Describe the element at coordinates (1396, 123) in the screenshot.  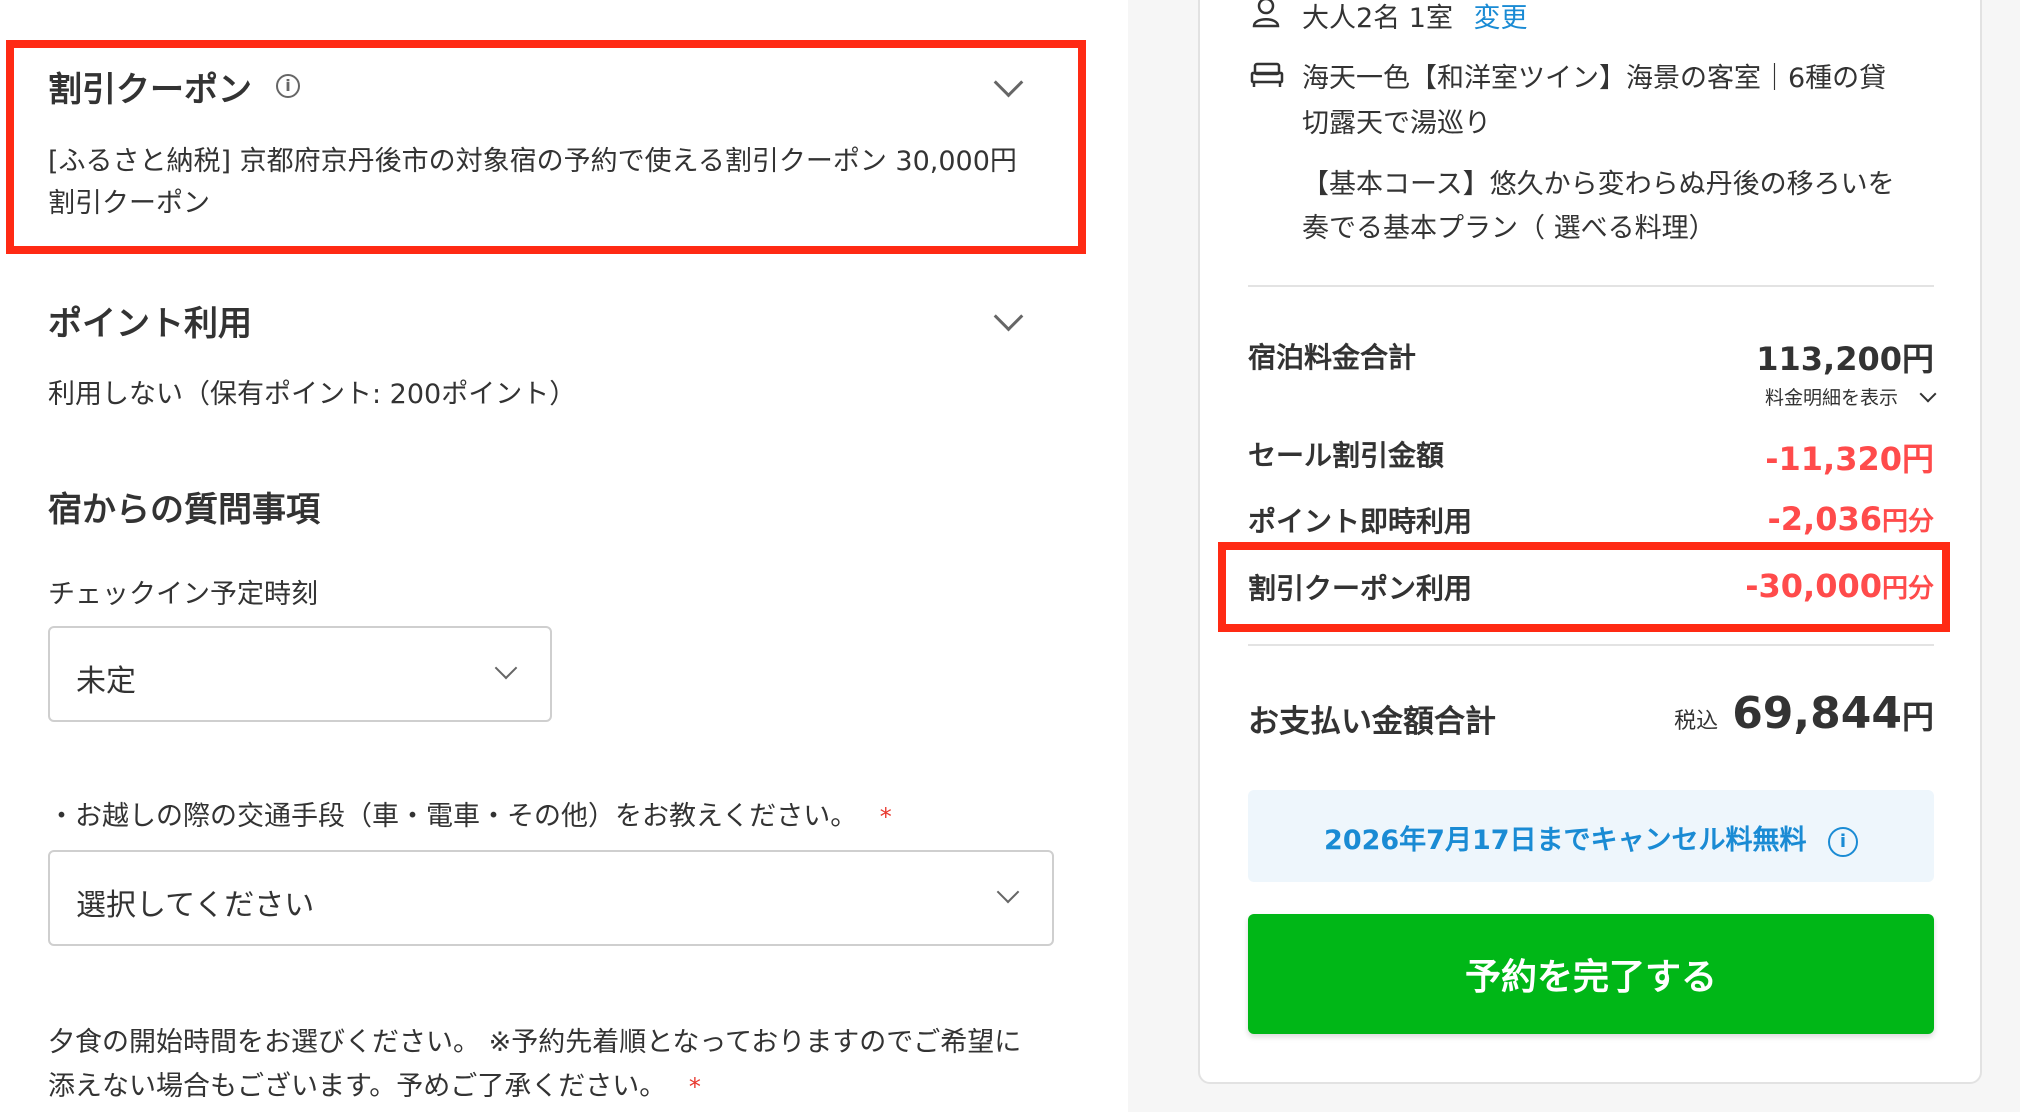
I see `room-name-line2: 切露天で湯巡り` at that location.